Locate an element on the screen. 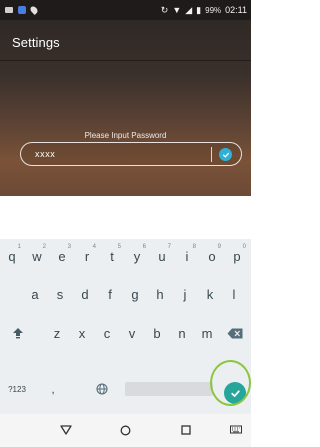  recents-square-icon is located at coordinates (186, 430).